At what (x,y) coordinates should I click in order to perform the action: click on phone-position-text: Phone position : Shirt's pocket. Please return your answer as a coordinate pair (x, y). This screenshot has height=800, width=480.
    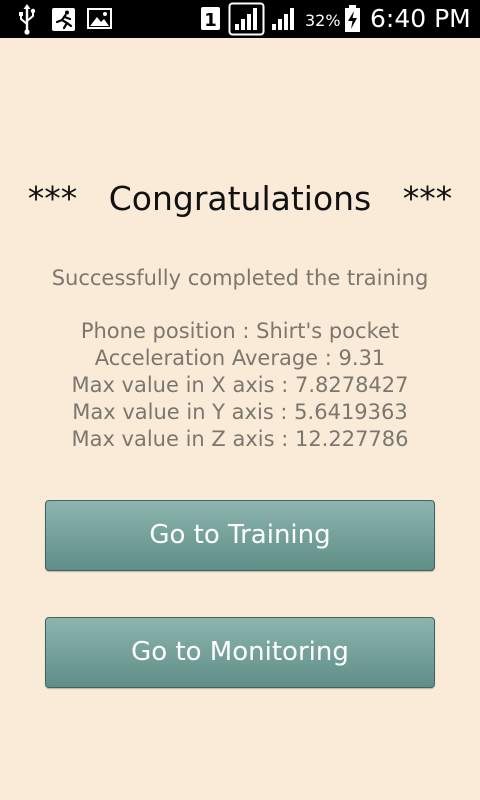
    Looking at the image, I should click on (240, 331).